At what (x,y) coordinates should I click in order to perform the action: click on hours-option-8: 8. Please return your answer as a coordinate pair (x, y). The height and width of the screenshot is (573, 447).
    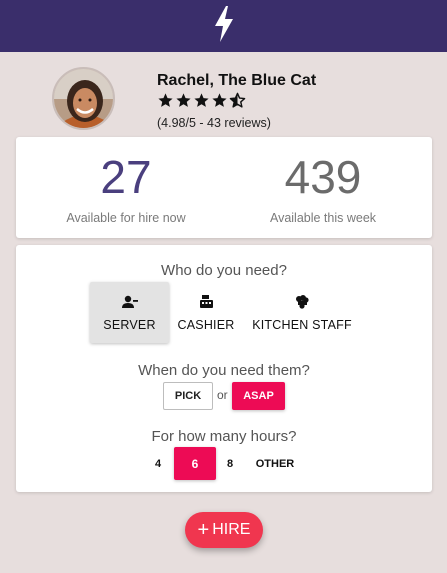
    Looking at the image, I should click on (230, 463).